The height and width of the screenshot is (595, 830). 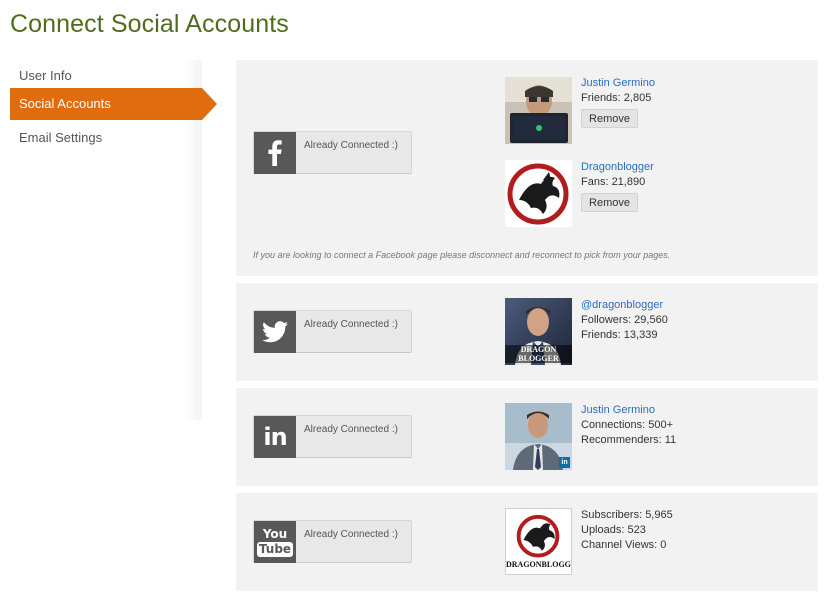 I want to click on account-stat: Channel Views: 0, so click(x=624, y=545).